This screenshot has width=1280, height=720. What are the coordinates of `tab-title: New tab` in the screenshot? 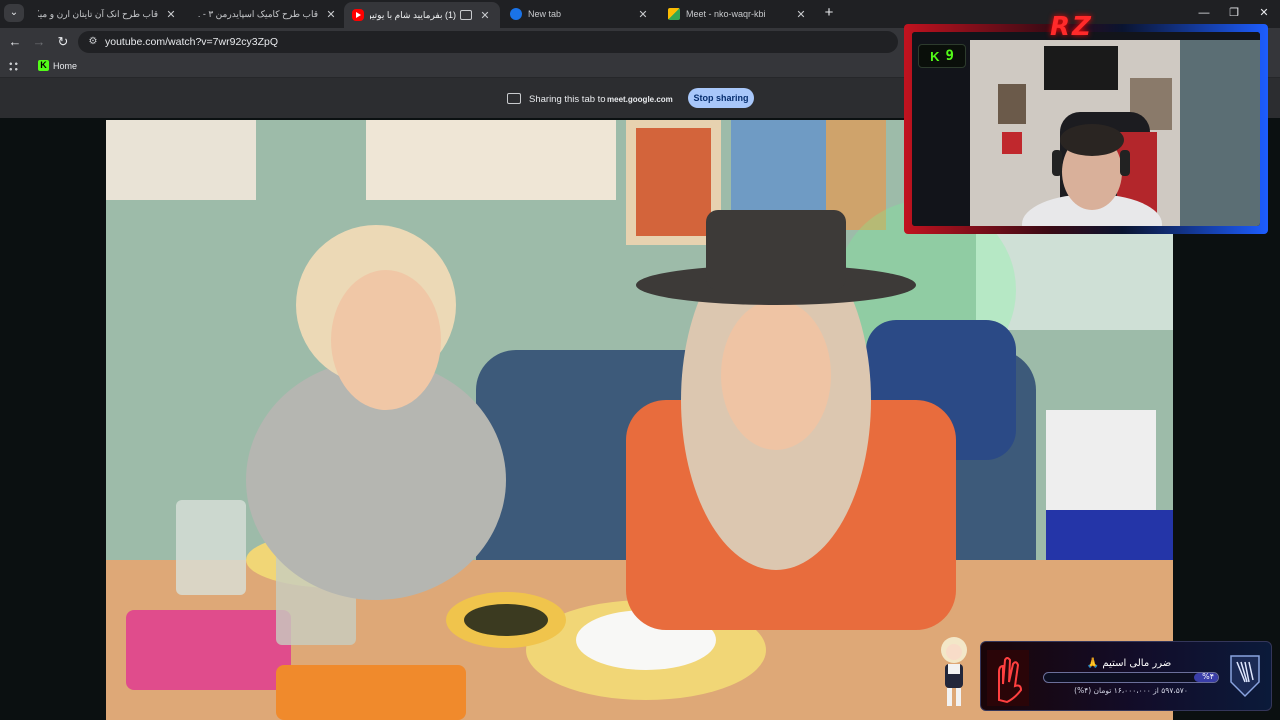 It's located at (545, 14).